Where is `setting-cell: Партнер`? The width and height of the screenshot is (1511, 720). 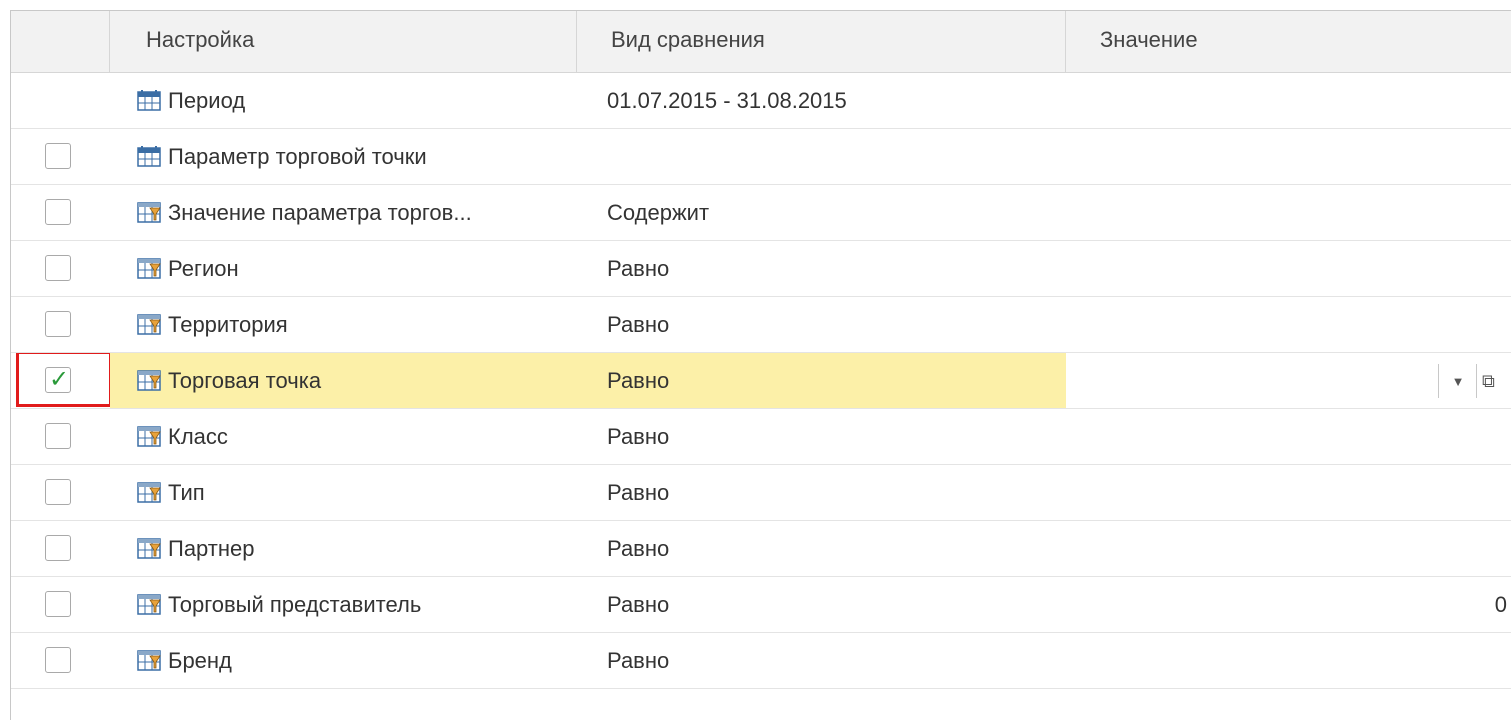 setting-cell: Партнер is located at coordinates (343, 548).